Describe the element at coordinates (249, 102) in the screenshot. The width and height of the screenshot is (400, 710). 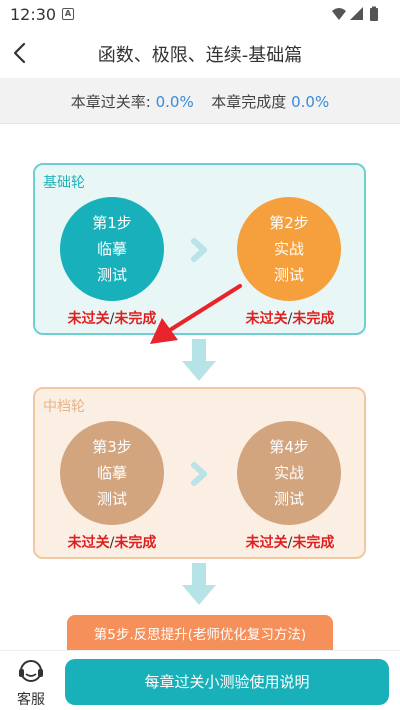
I see `completion-label: 本章完成度` at that location.